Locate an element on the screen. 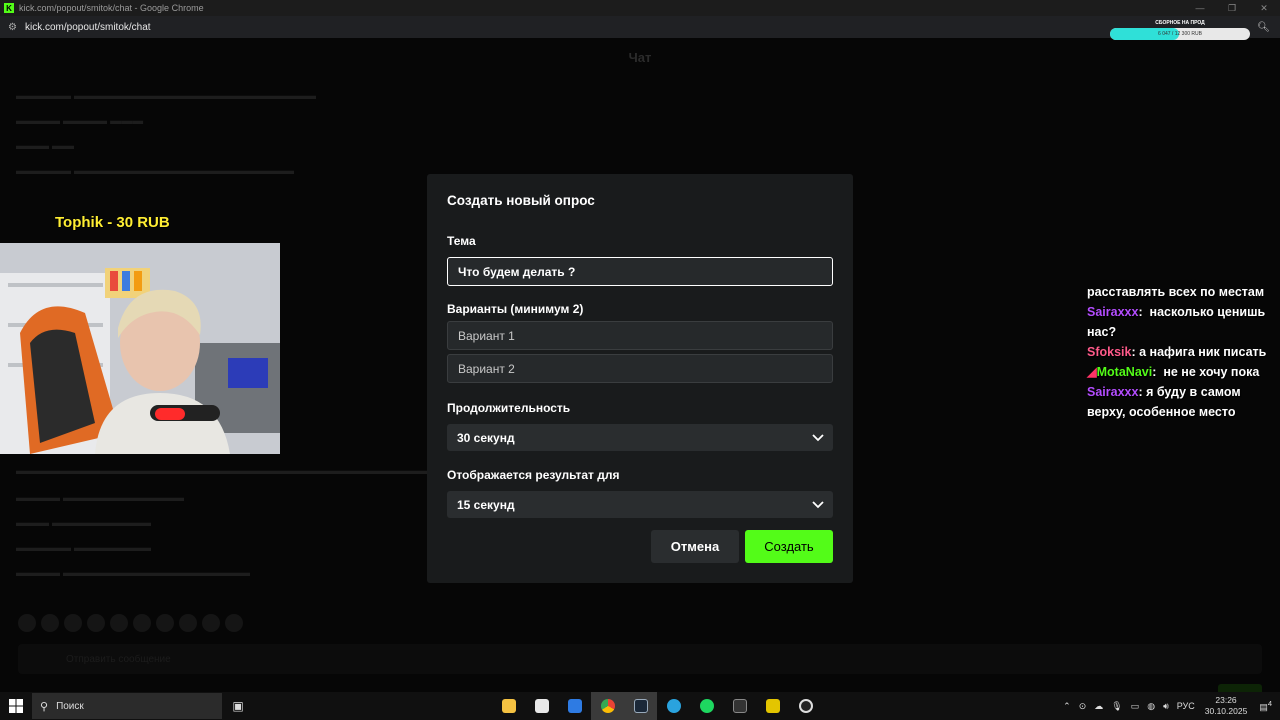 This screenshot has height=720, width=1280. result-label: Отображается результат для is located at coordinates (533, 475).